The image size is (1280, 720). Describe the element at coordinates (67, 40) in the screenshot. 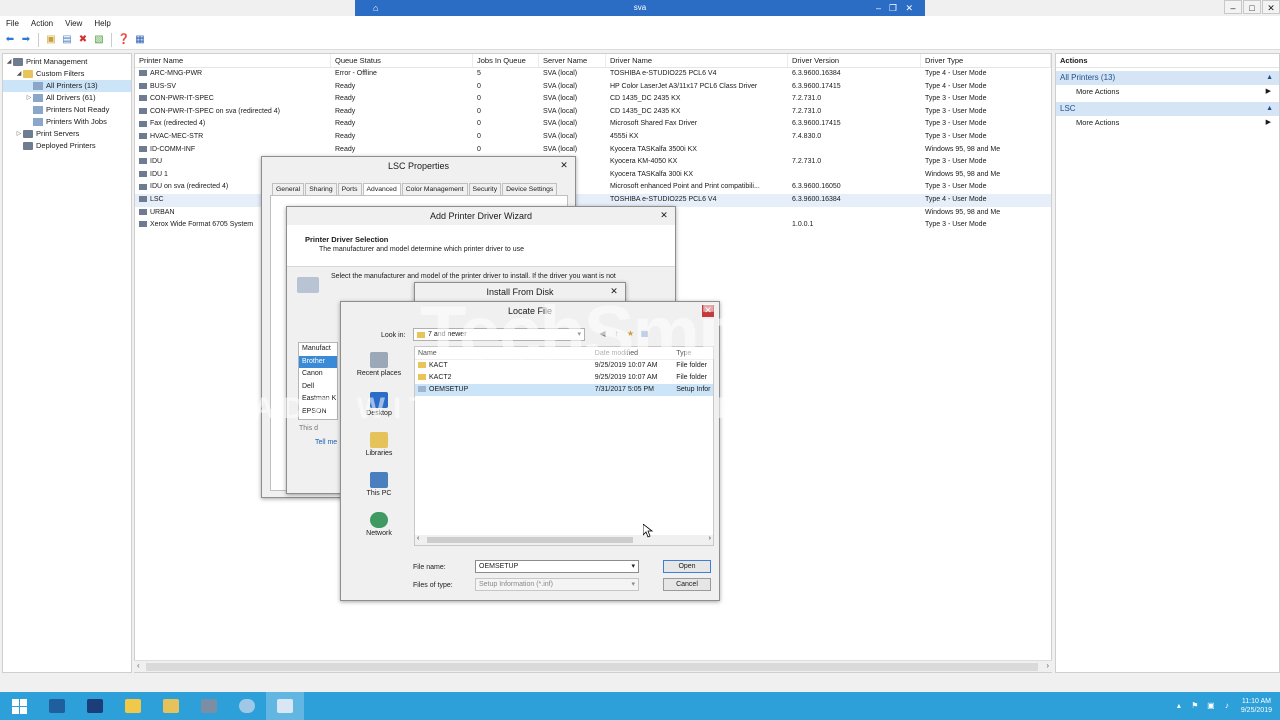

I see `show-hide-tree-icon: ▤` at that location.